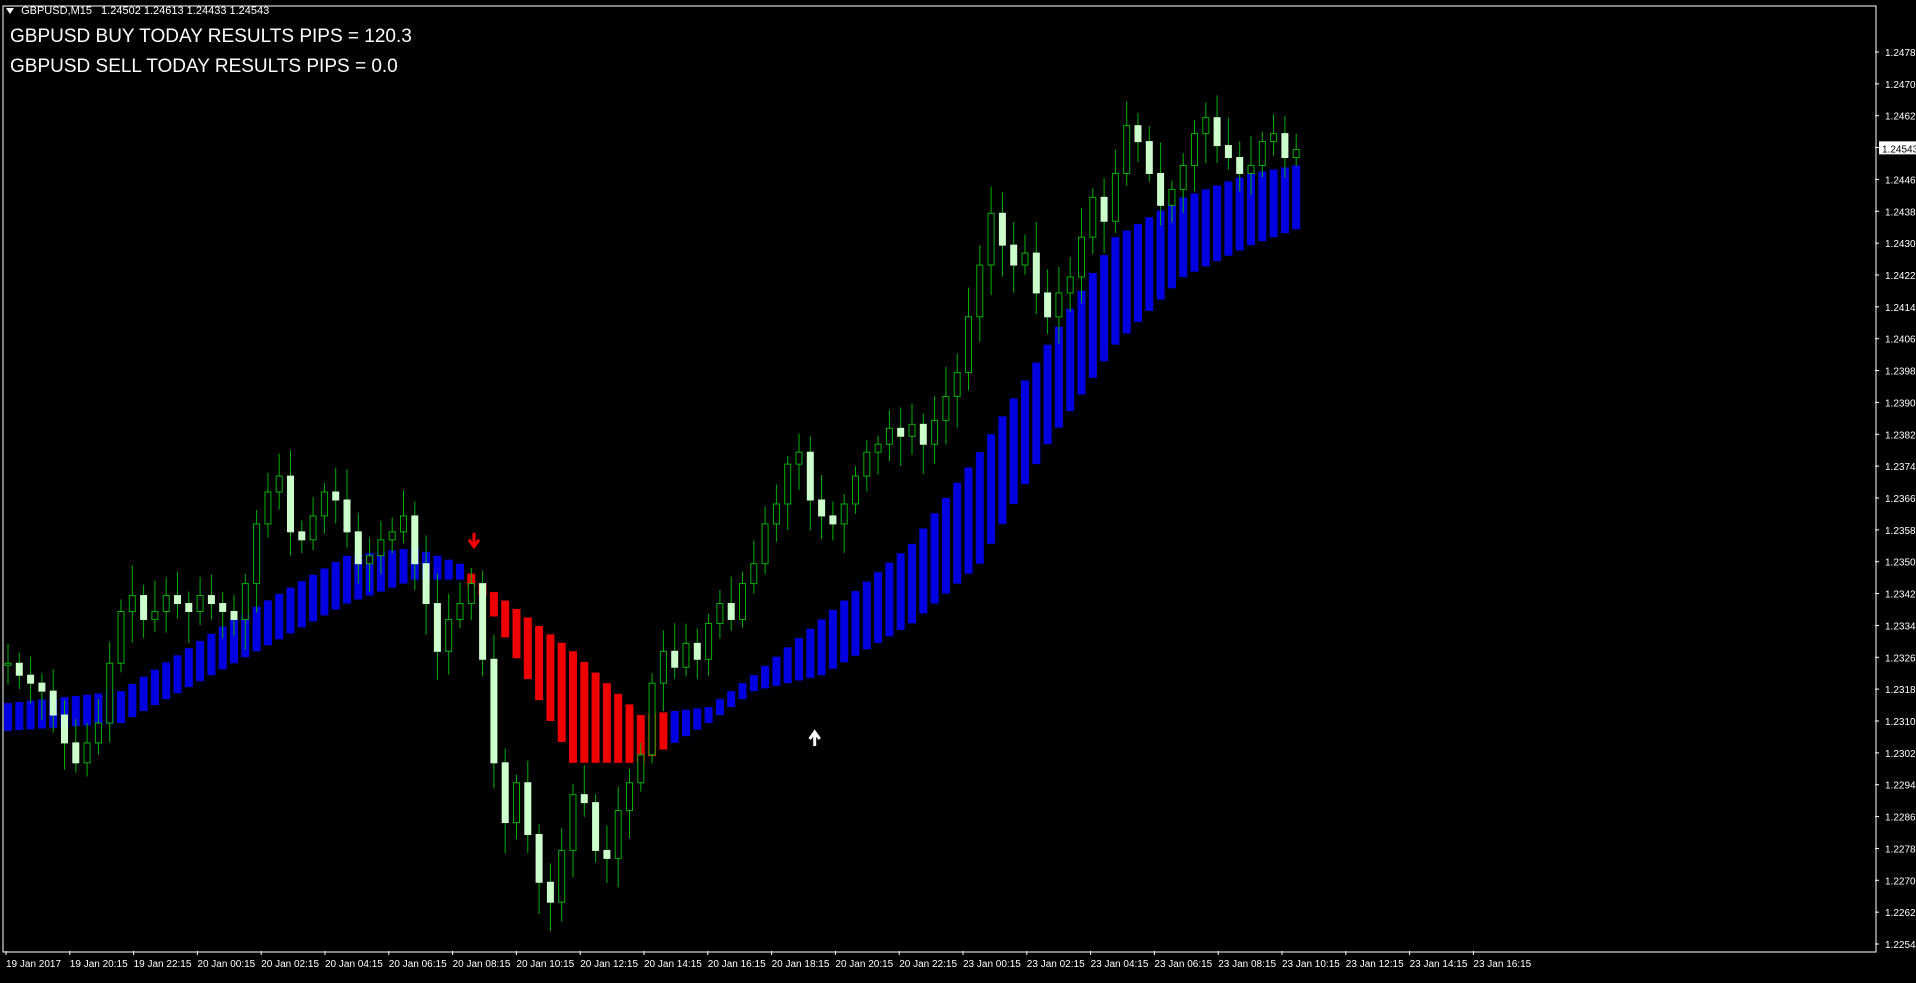  I want to click on y-tick-label: 1.24465, so click(1900, 180).